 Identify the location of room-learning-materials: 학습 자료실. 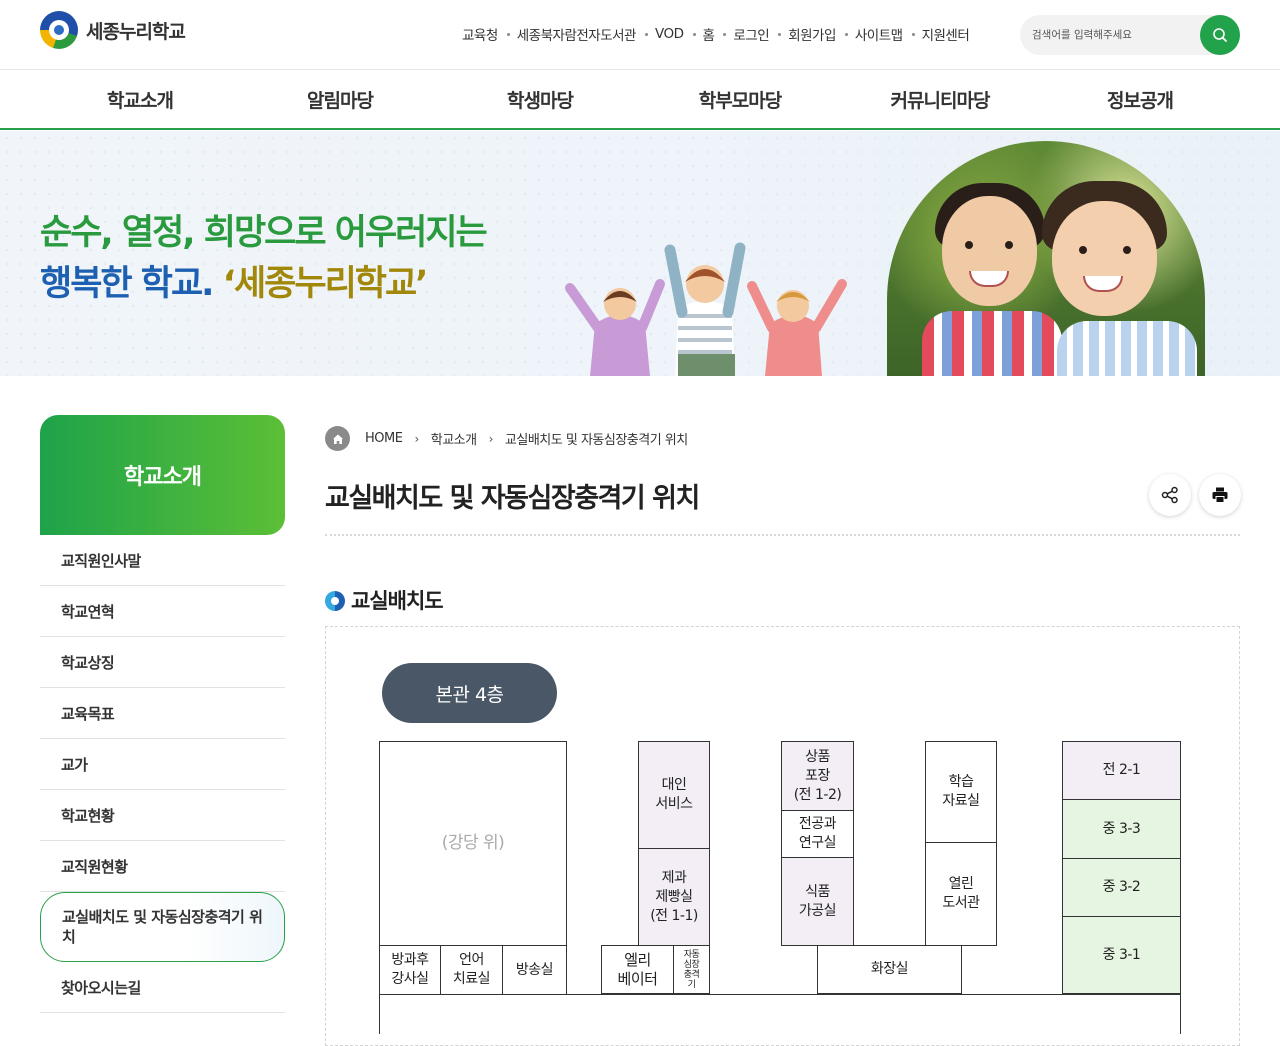
(961, 792).